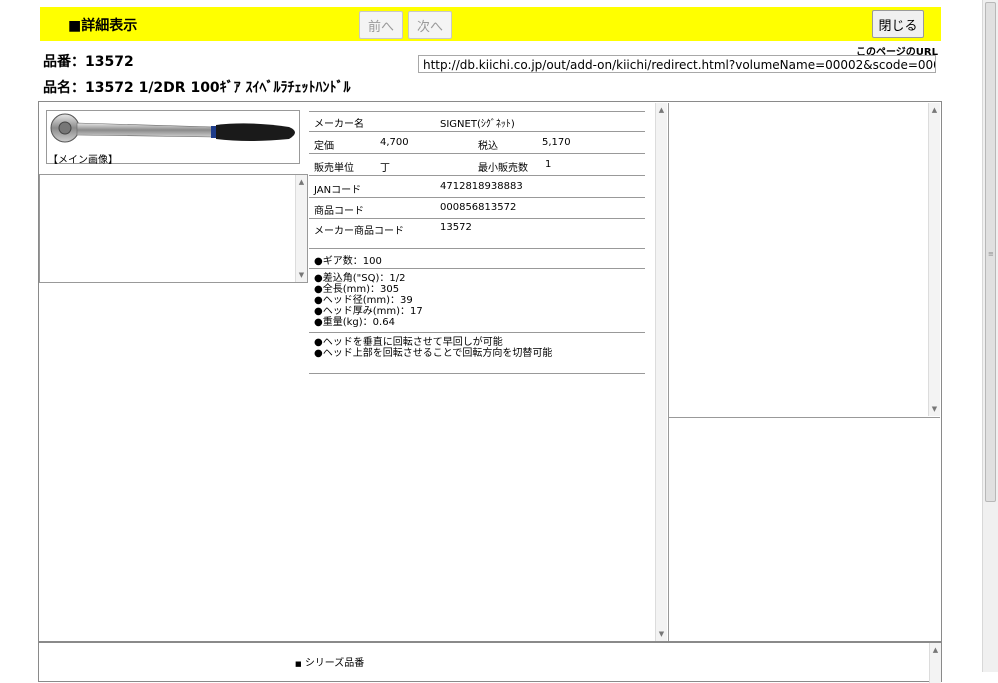 The width and height of the screenshot is (998, 683). I want to click on min-qty-value: 1, so click(548, 164).